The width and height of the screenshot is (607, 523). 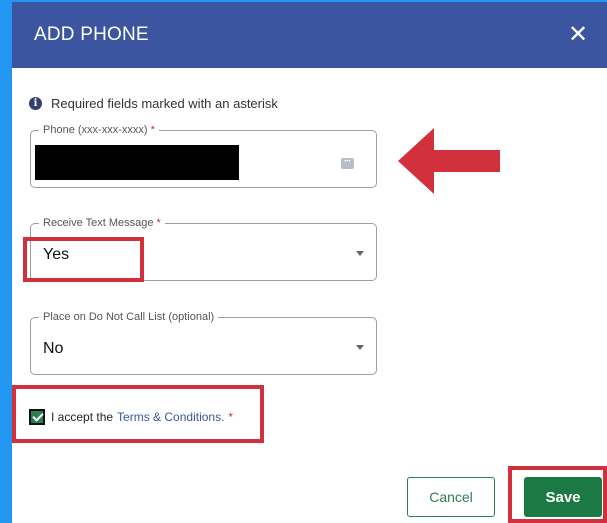 What do you see at coordinates (164, 103) in the screenshot?
I see `required-notice-text: Required fields marked with an asterisk` at bounding box center [164, 103].